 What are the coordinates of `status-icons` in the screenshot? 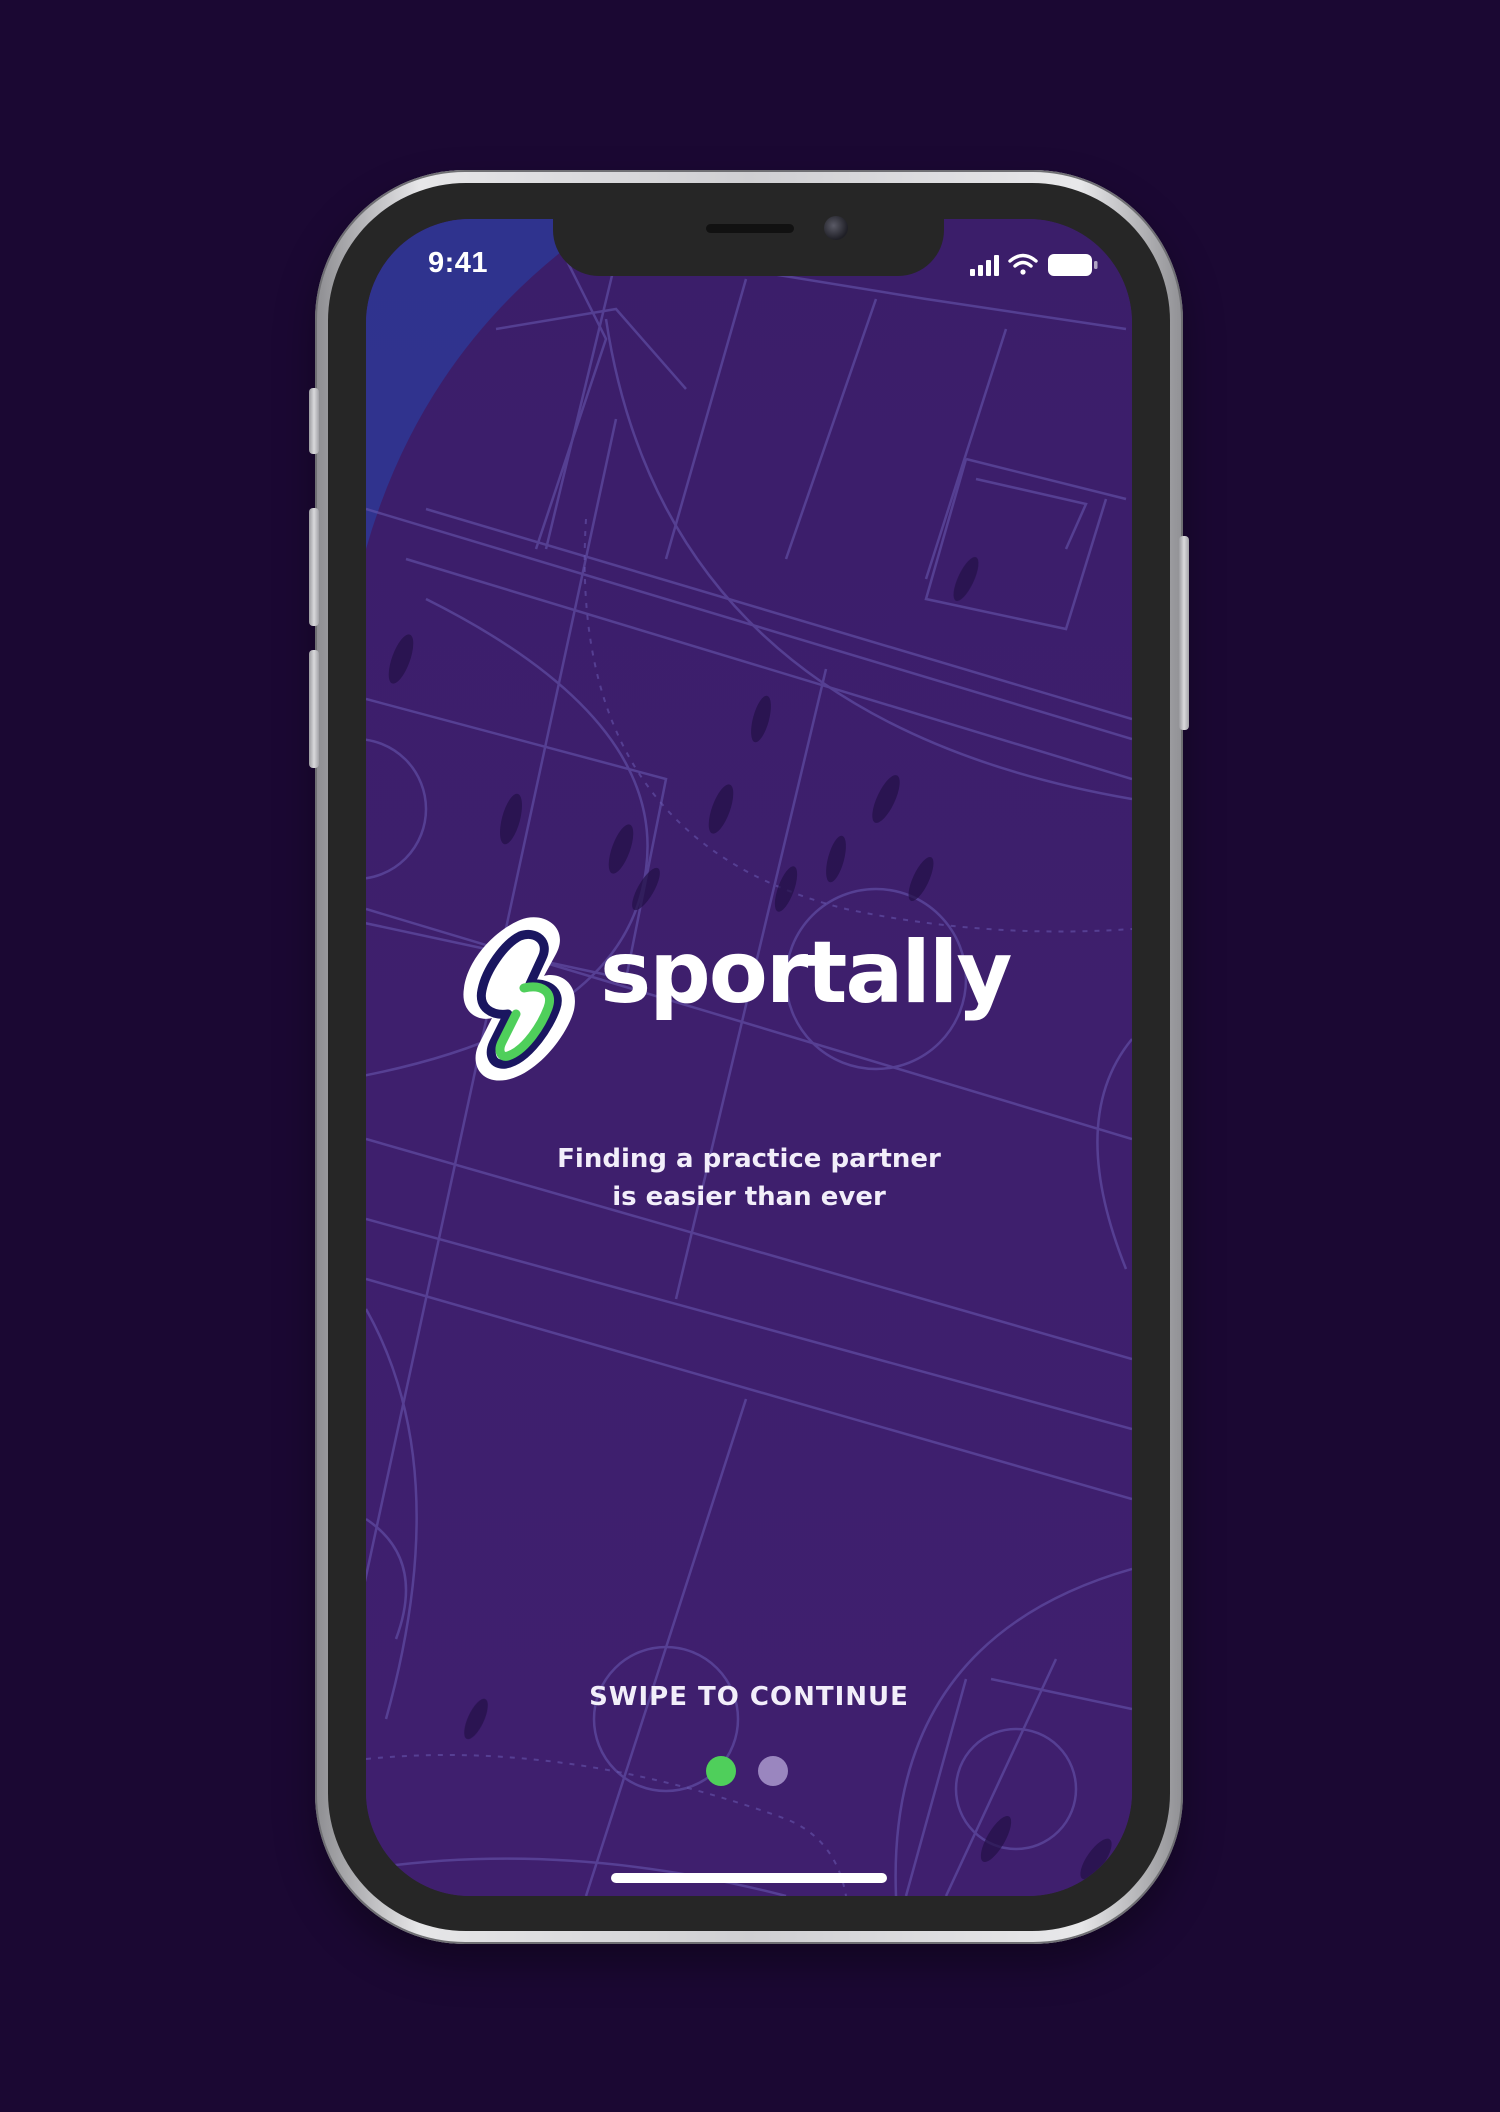 It's located at (1034, 264).